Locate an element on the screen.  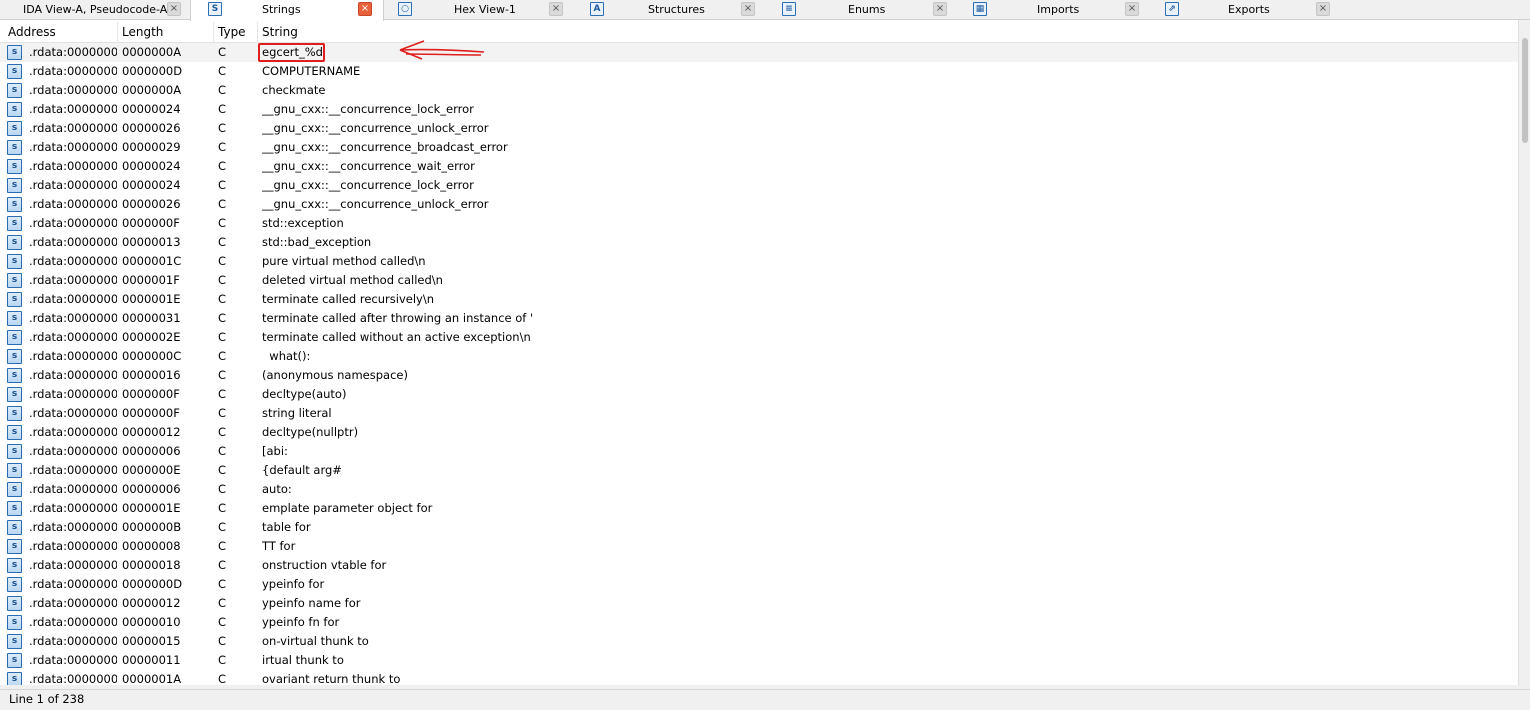
table-row: s .rdata:0000000... 0000000D Cypeinfo for is located at coordinates (759, 584).